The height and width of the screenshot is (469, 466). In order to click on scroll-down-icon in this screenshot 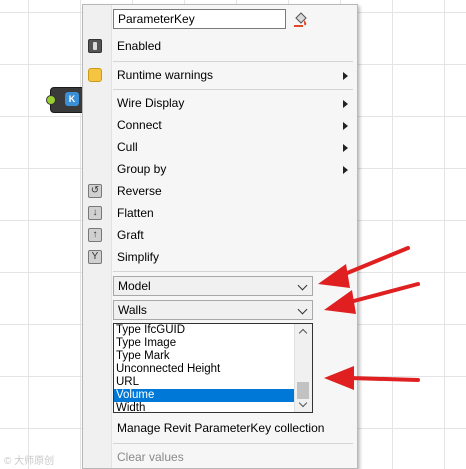, I will do `click(303, 403)`.